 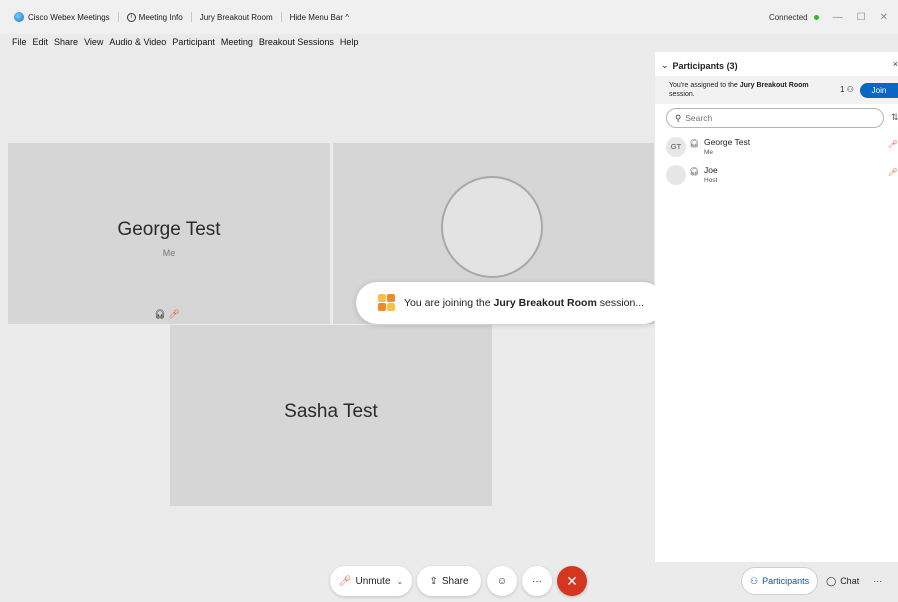 What do you see at coordinates (131, 17) in the screenshot?
I see `info-icon: i` at bounding box center [131, 17].